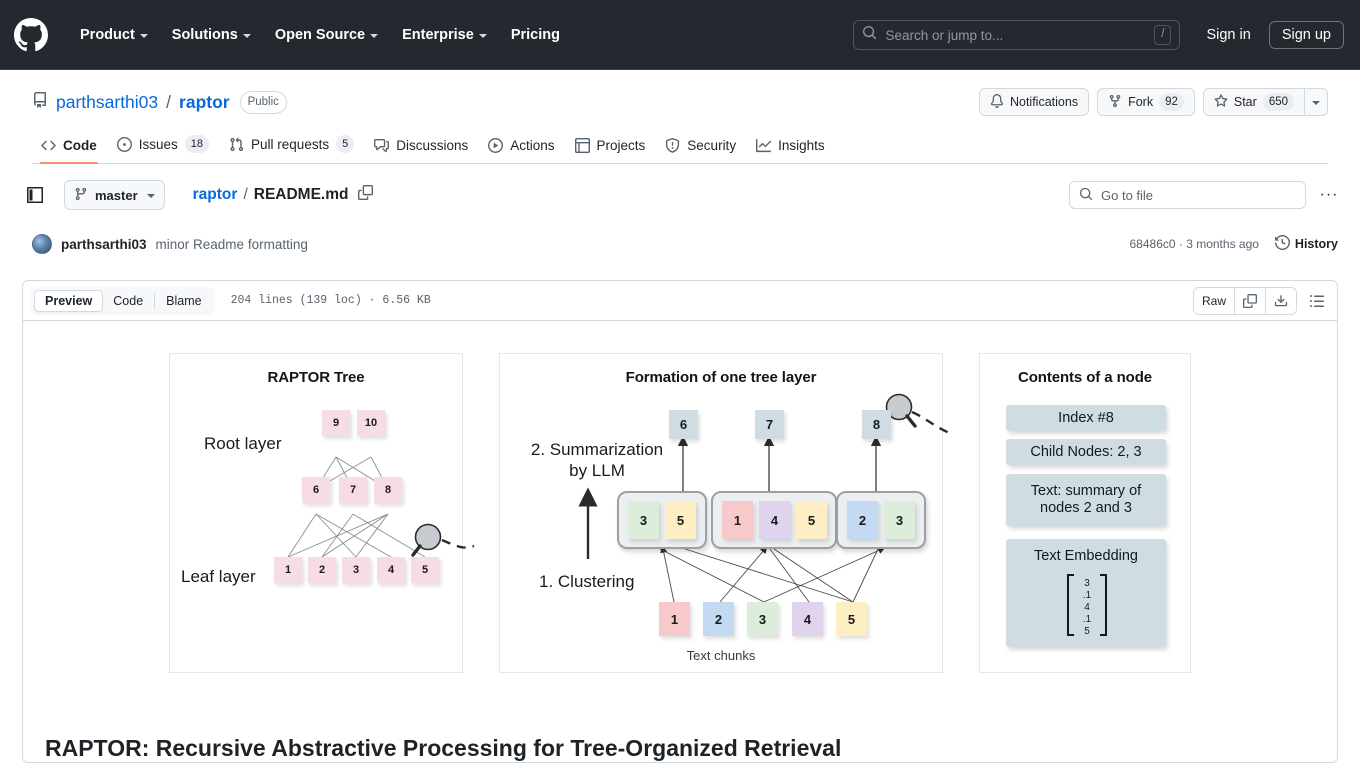 This screenshot has height=764, width=1360. I want to click on node-children-row: Child Nodes: 2, 3, so click(1086, 452).